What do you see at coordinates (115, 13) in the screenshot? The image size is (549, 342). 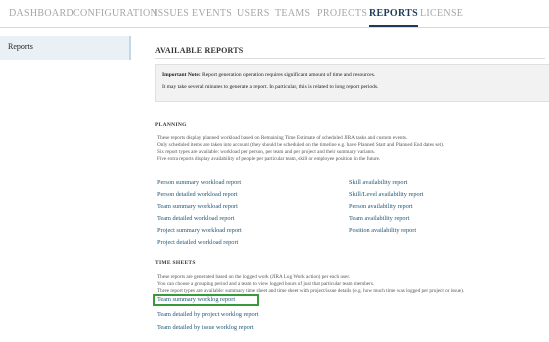 I see `tab-configuration: CONFIGURATION` at bounding box center [115, 13].